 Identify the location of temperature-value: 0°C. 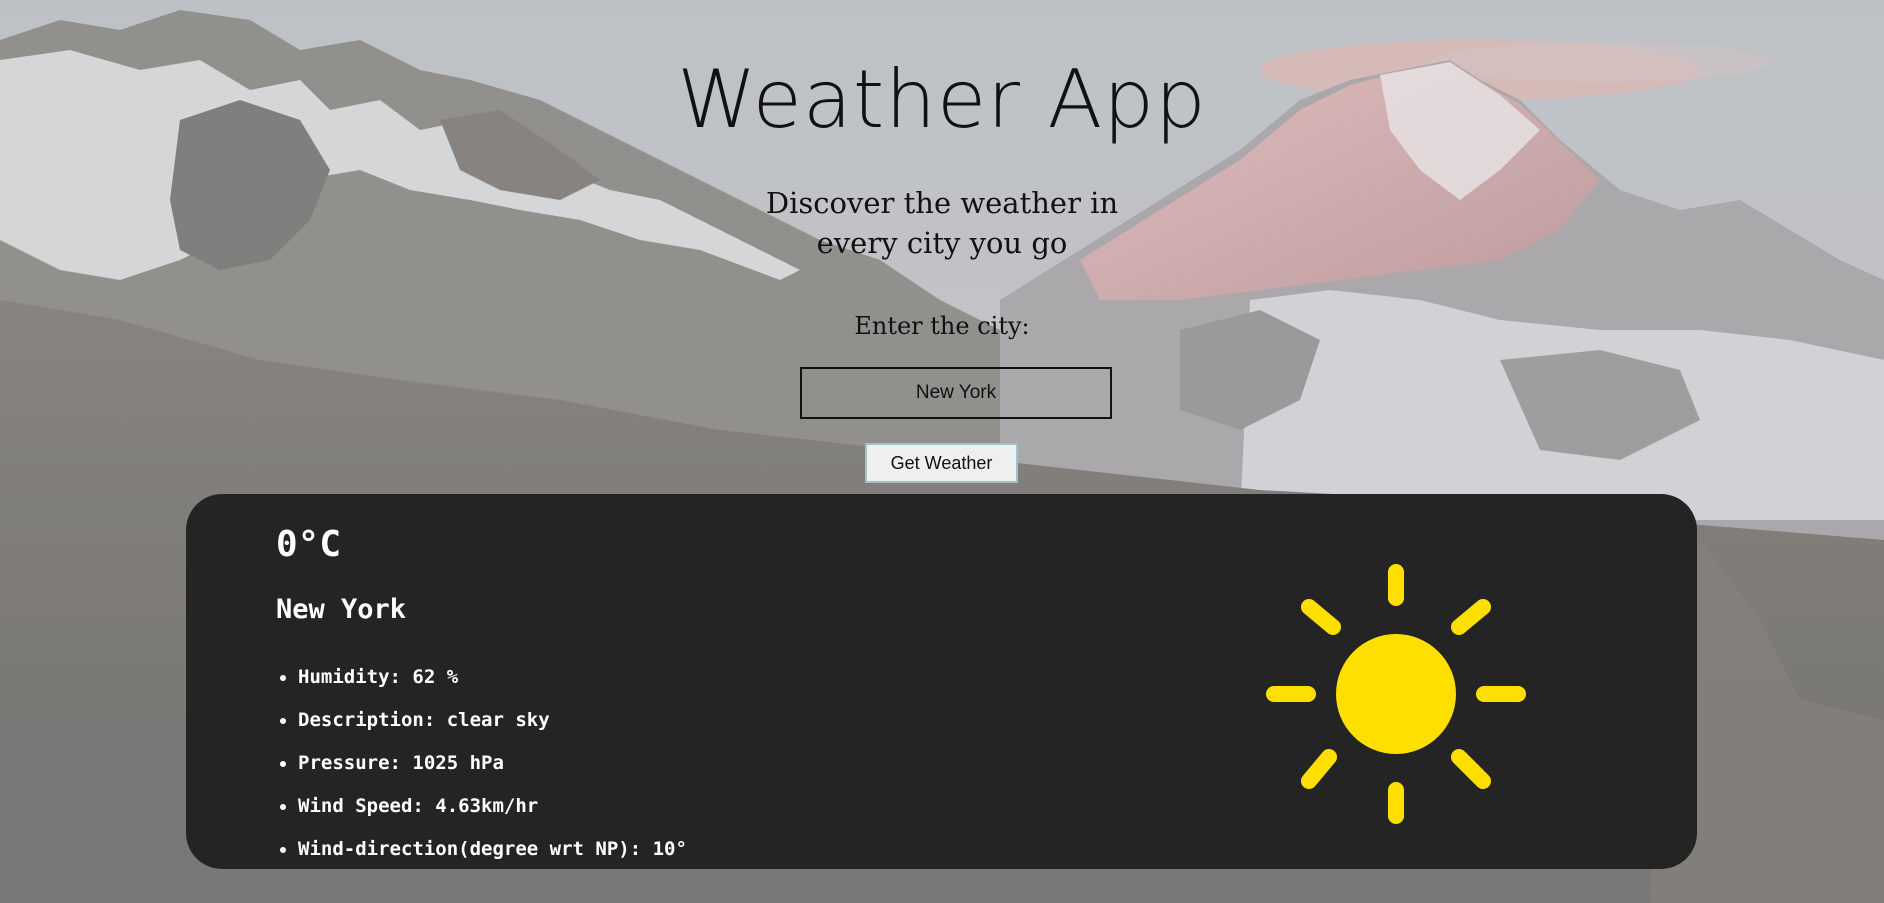
(309, 544).